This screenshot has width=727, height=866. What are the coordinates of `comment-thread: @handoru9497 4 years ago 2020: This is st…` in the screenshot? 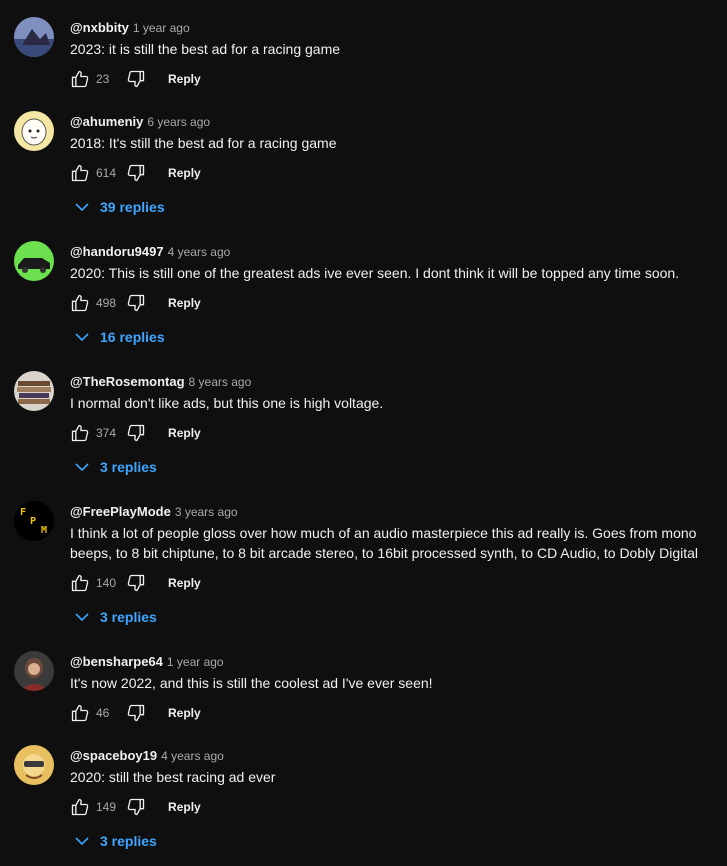 It's located at (363, 296).